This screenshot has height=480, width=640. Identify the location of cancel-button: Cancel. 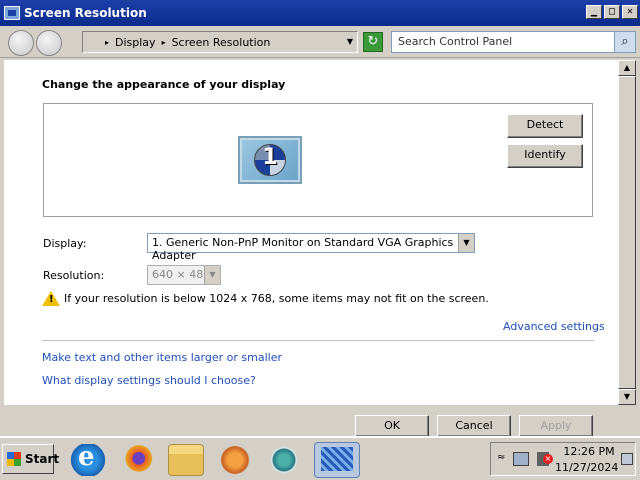
(474, 426).